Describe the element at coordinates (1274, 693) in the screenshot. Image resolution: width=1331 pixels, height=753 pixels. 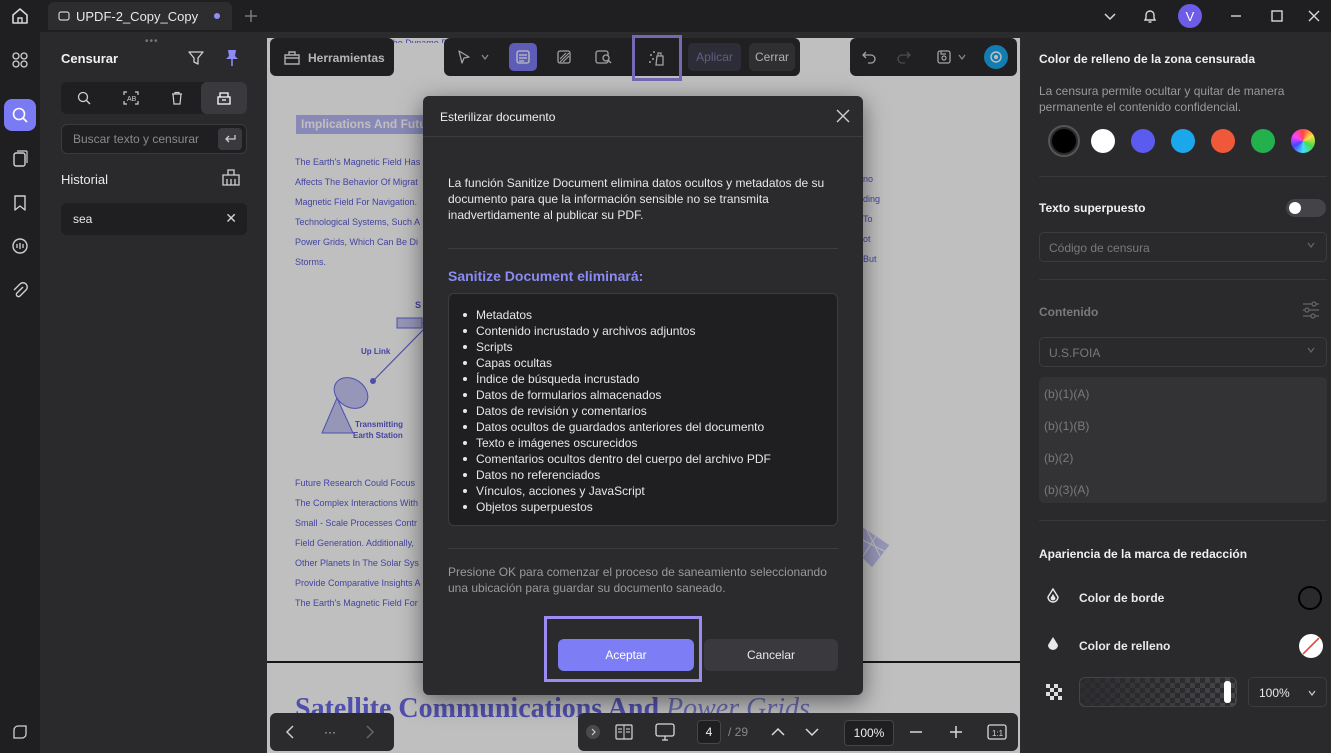
I see `opacity-value: 100%` at that location.